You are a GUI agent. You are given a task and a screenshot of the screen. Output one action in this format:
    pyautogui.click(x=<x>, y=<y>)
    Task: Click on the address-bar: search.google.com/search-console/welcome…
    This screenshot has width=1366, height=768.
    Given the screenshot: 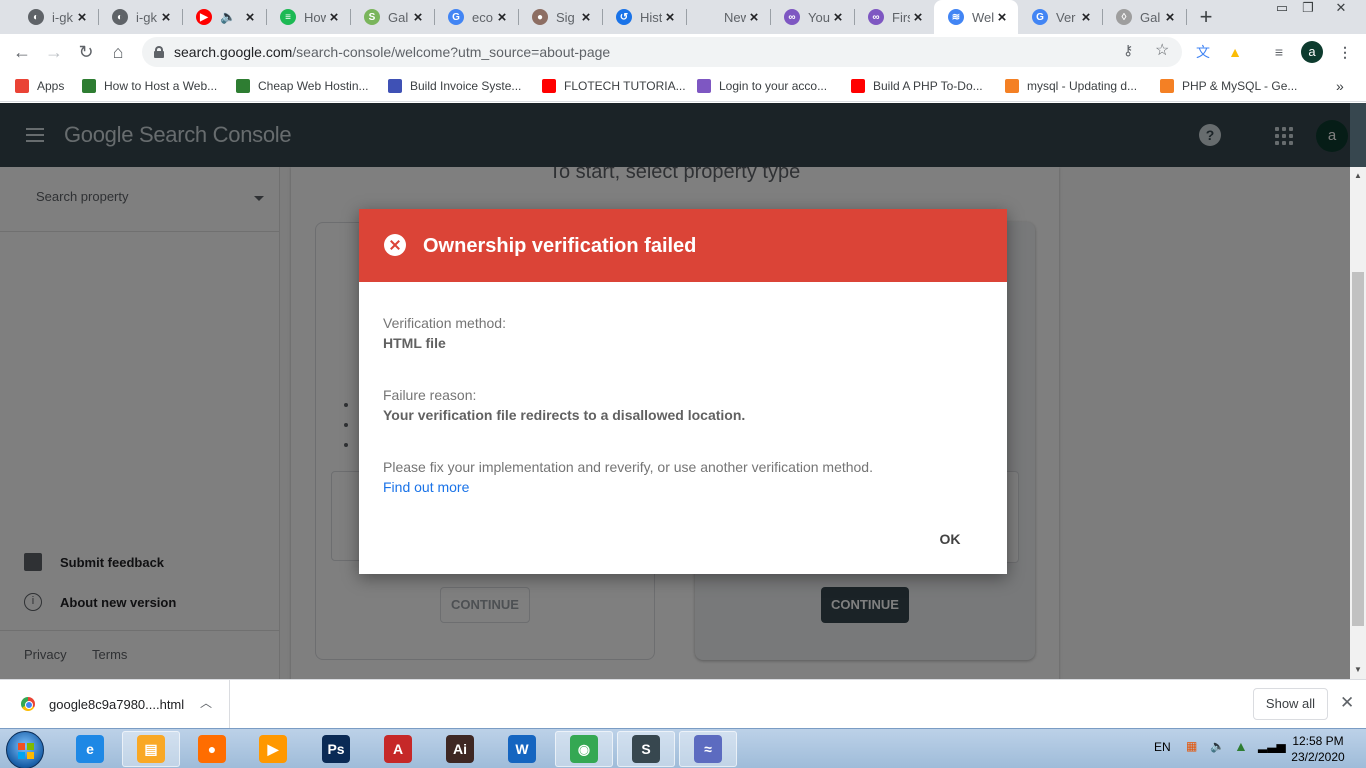 What is the action you would take?
    pyautogui.click(x=662, y=52)
    